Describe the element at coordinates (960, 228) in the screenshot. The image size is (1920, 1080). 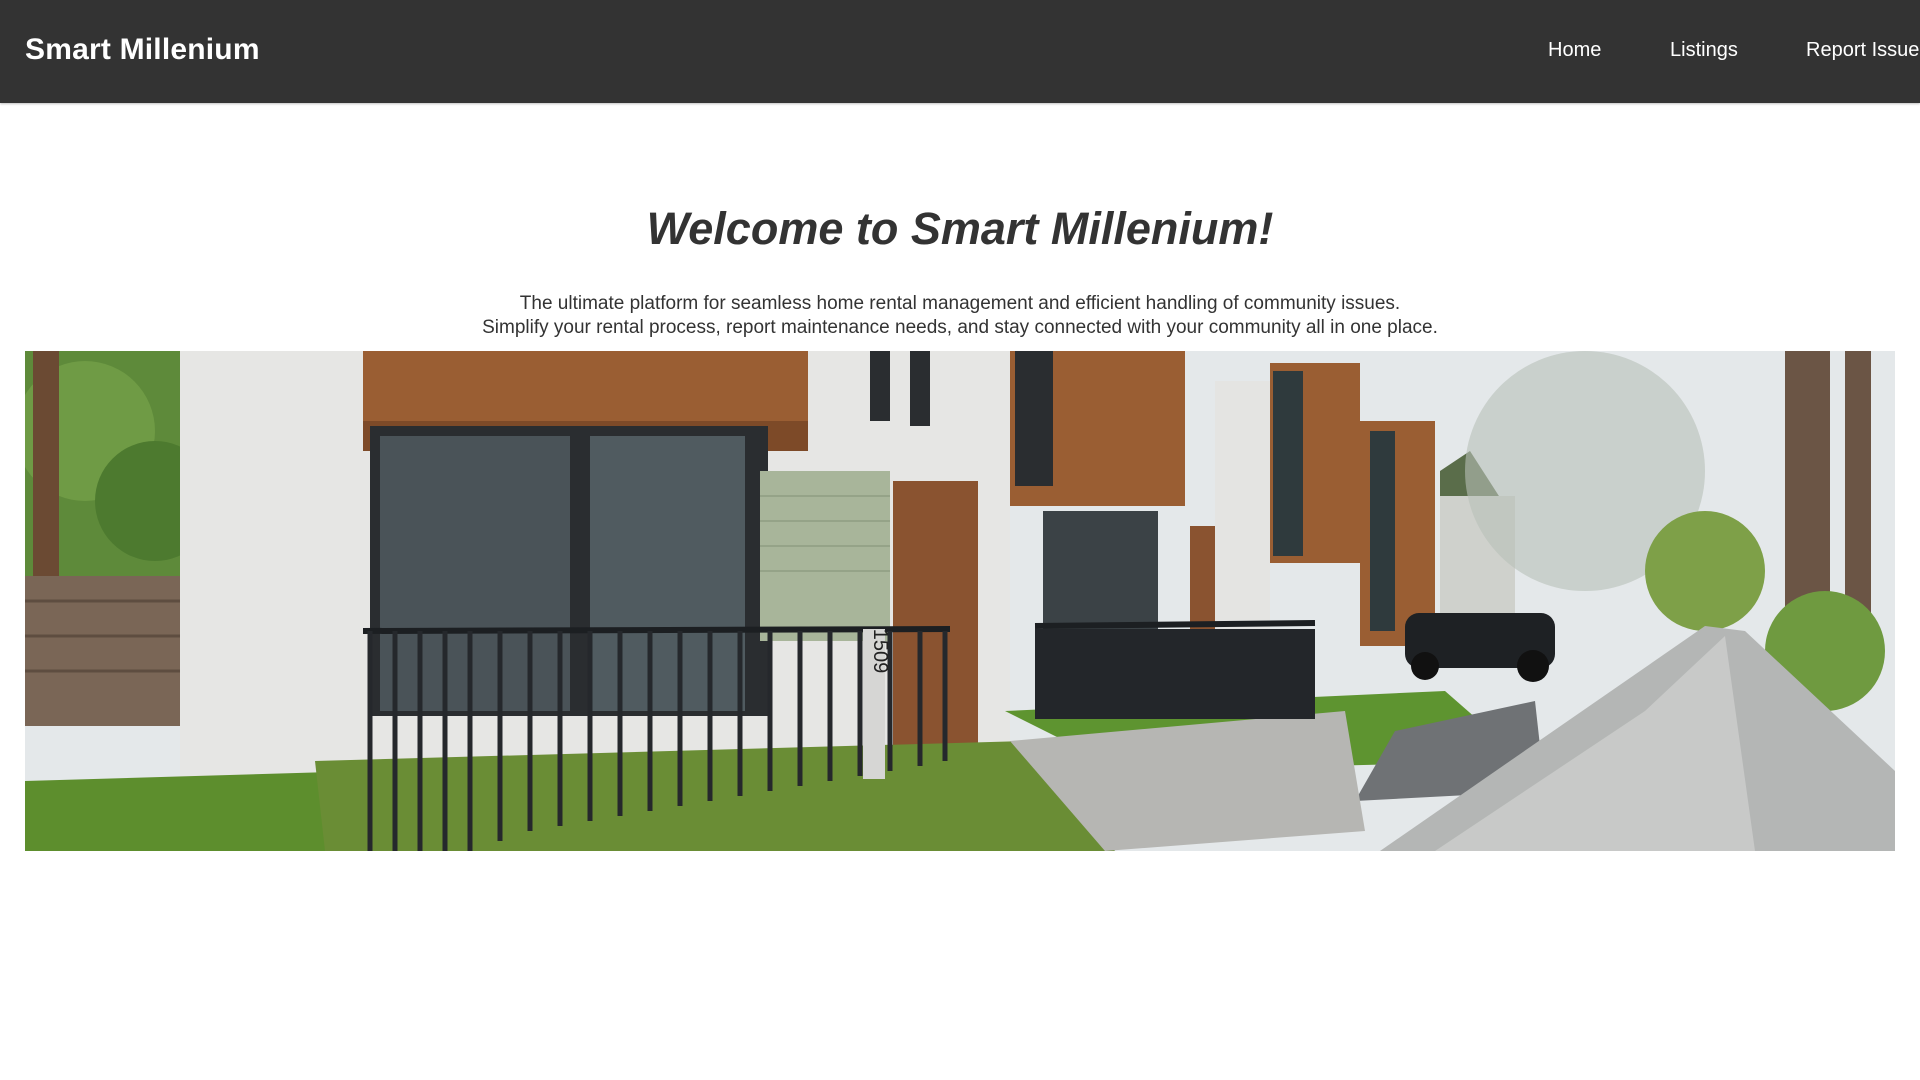
I see `welcome-heading: Welcome to Smart Millenium!` at that location.